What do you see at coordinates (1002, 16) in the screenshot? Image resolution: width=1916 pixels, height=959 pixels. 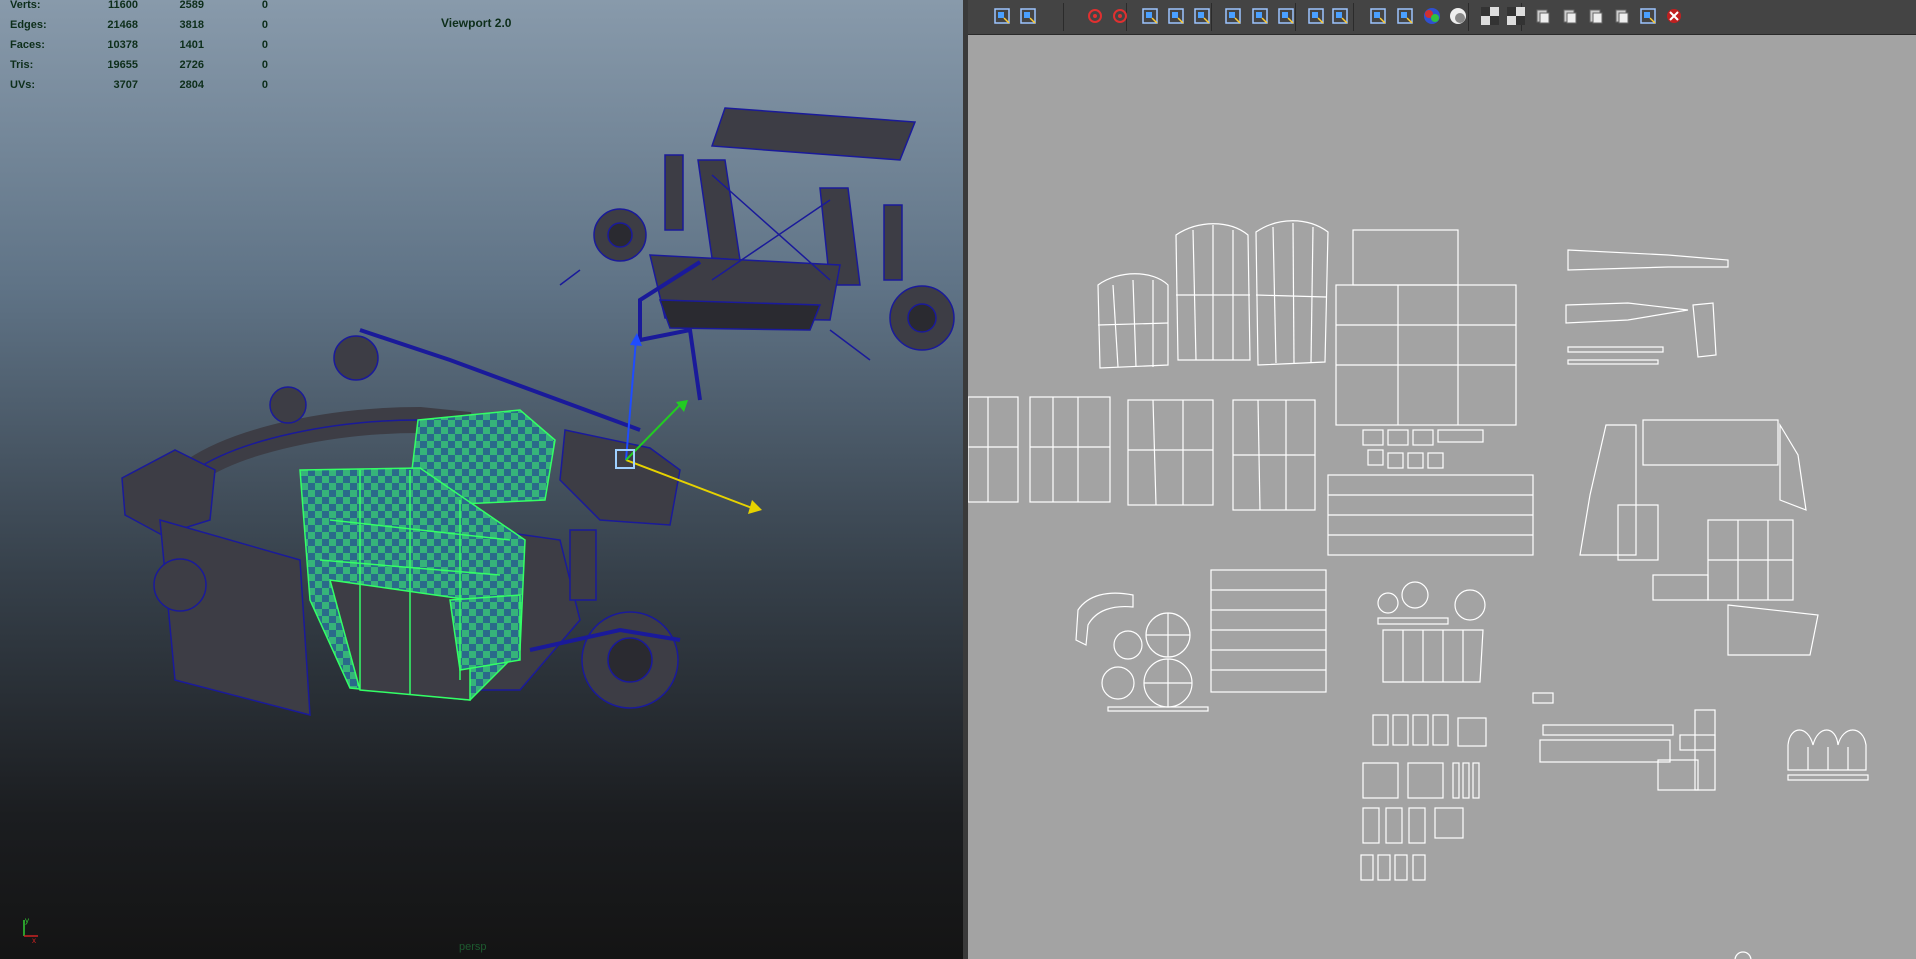 I see `uv-frame-all-icon` at bounding box center [1002, 16].